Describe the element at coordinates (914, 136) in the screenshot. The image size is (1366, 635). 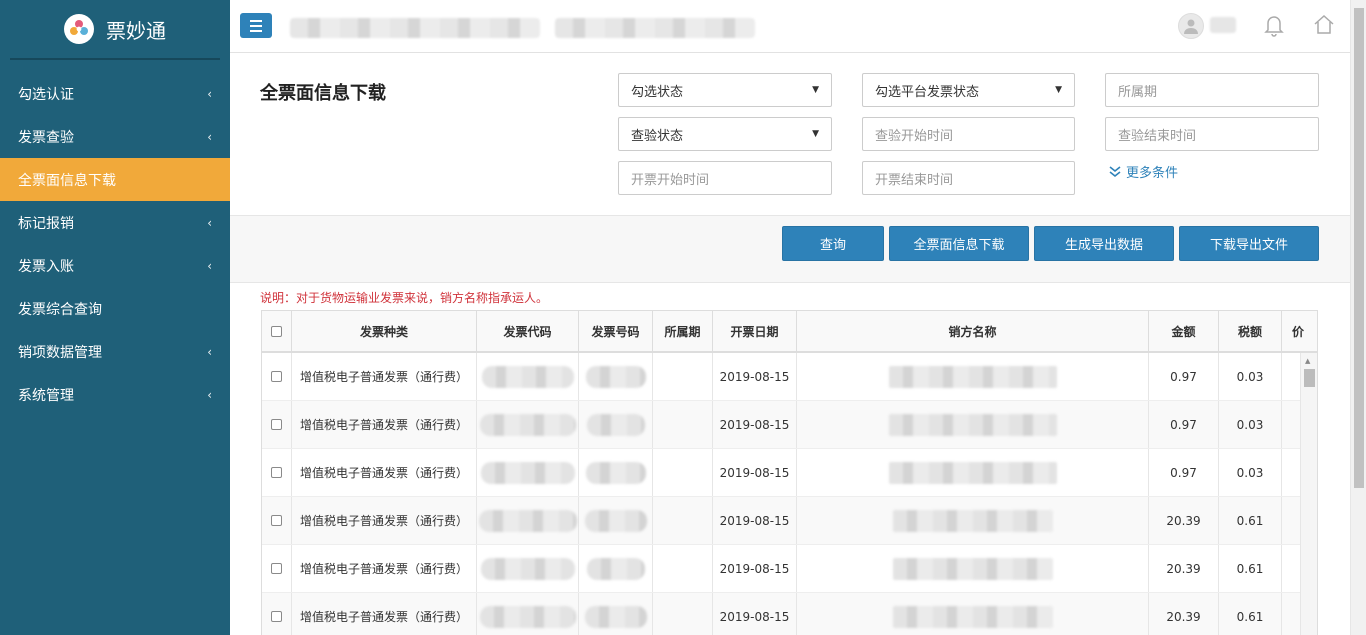
I see `verify-start-placeholder: 查验开始时间` at that location.